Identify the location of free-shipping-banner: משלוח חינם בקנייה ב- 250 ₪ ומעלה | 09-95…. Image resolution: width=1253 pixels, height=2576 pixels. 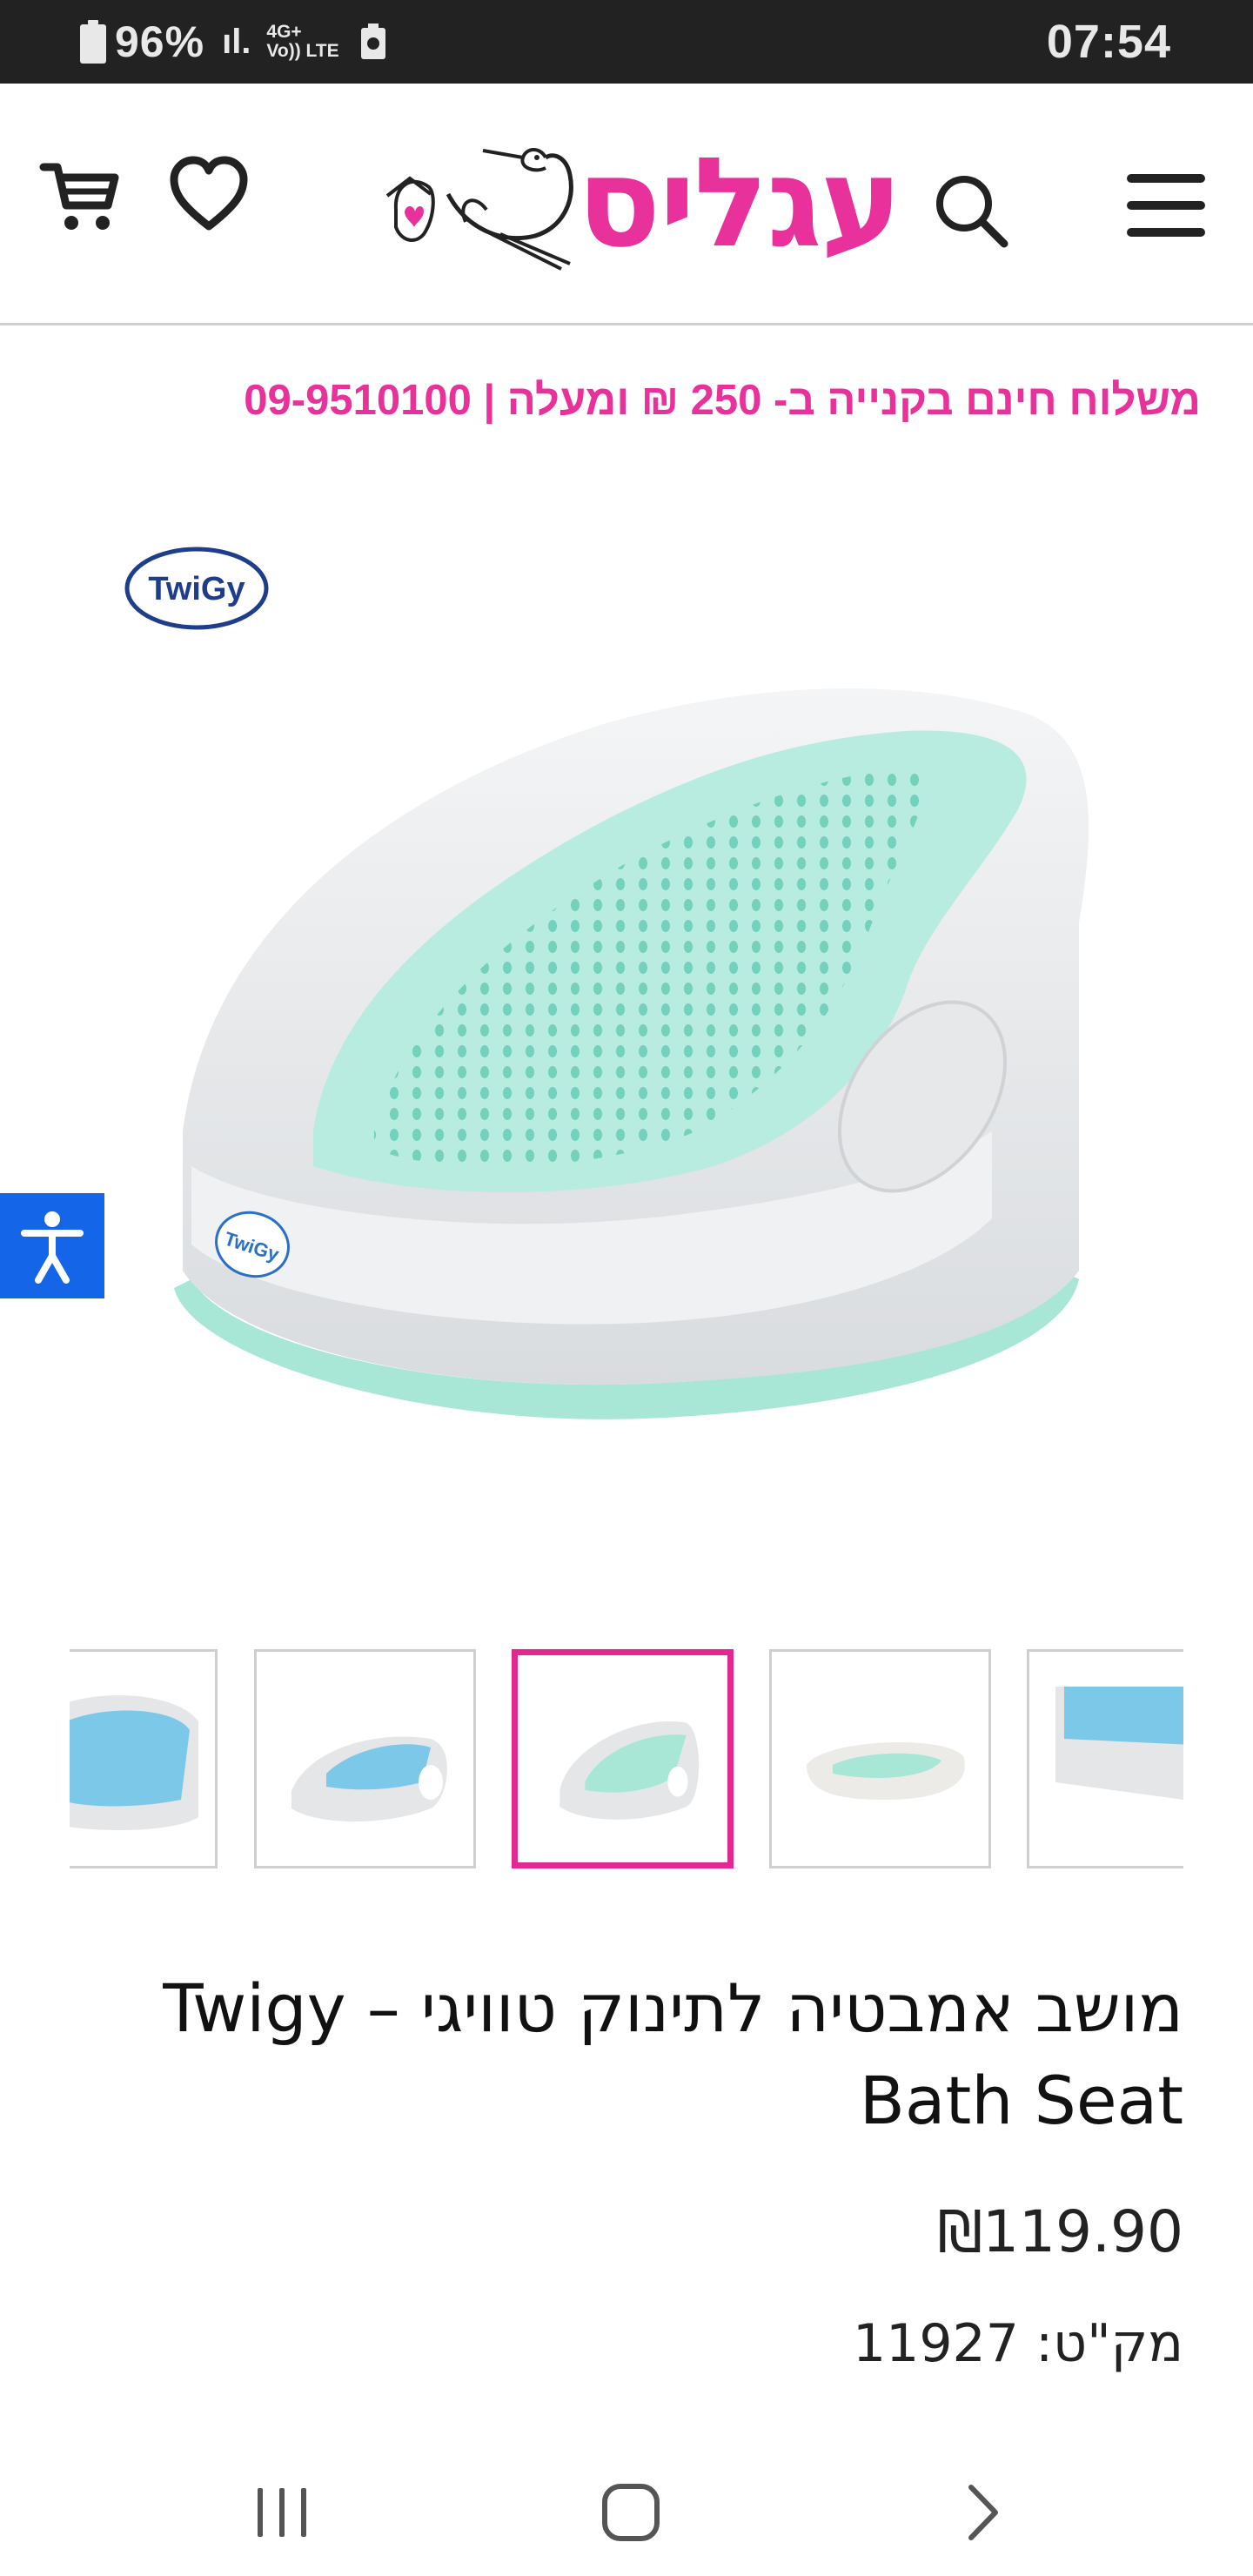
(626, 400).